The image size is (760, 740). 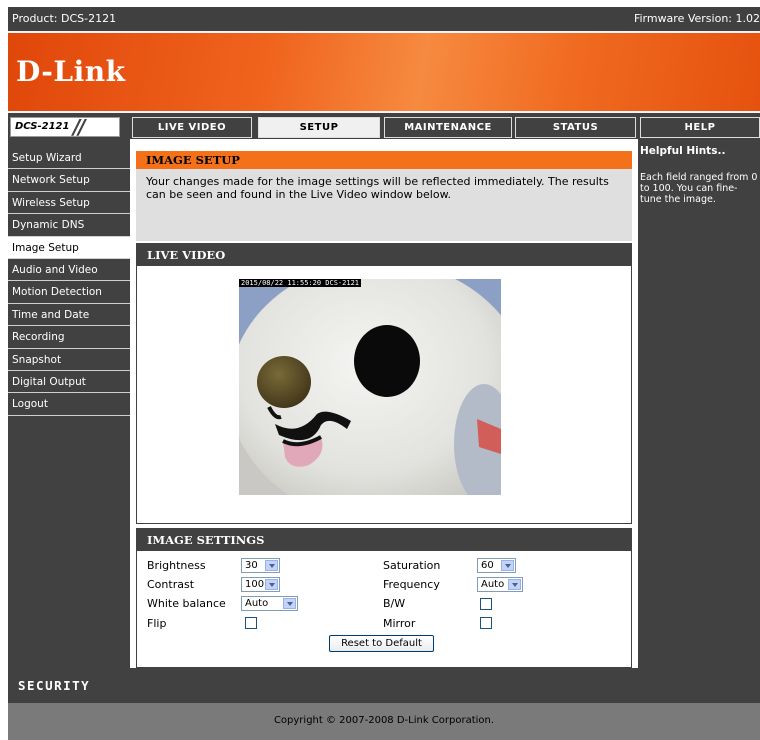 I want to click on image-settings-title: IMAGE SETTINGS, so click(x=384, y=540).